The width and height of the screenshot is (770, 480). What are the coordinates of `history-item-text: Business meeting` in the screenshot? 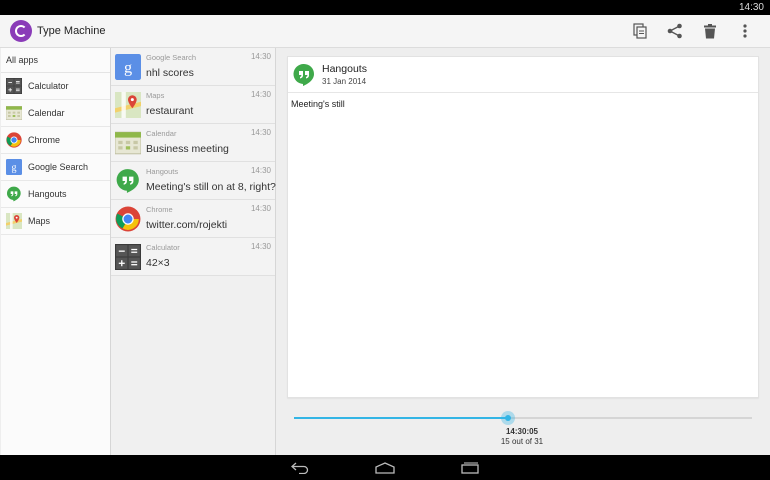 It's located at (187, 149).